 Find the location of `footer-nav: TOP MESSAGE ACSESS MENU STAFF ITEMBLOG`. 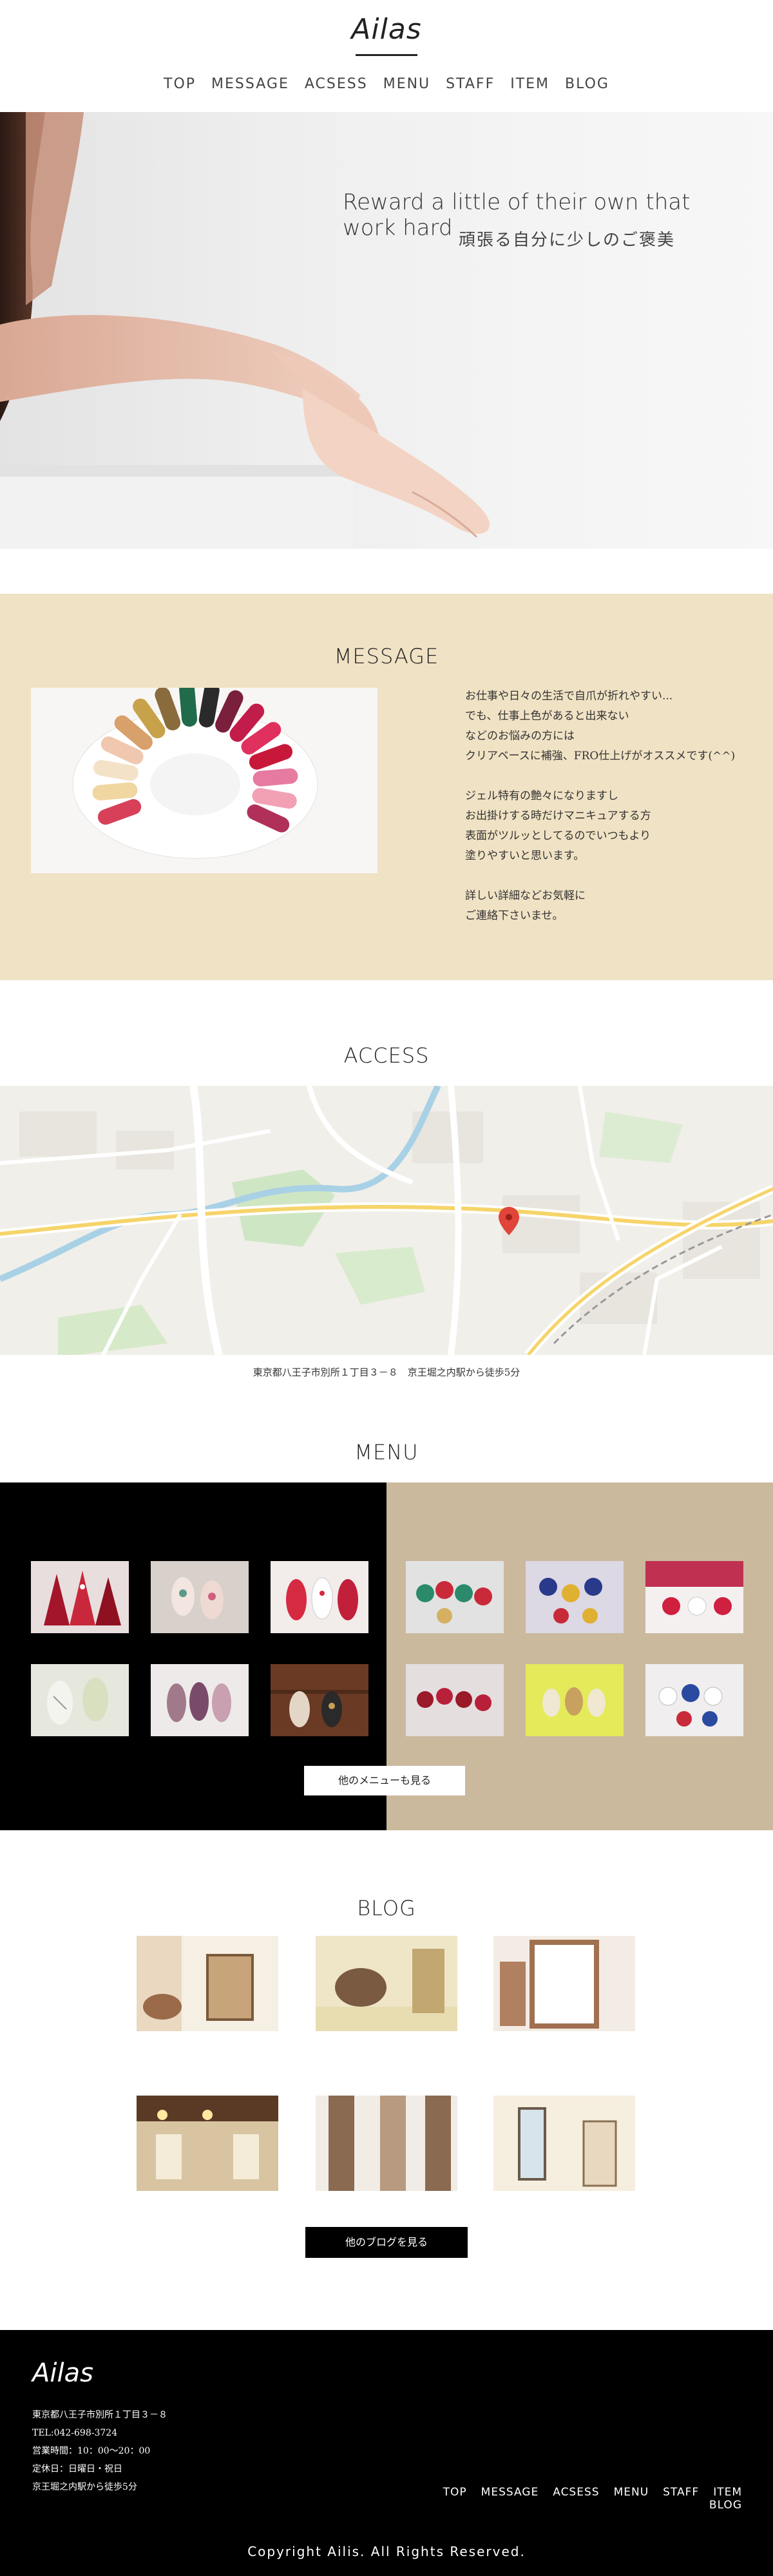

footer-nav: TOP MESSAGE ACSESS MENU STAFF ITEMBLOG is located at coordinates (564, 2499).